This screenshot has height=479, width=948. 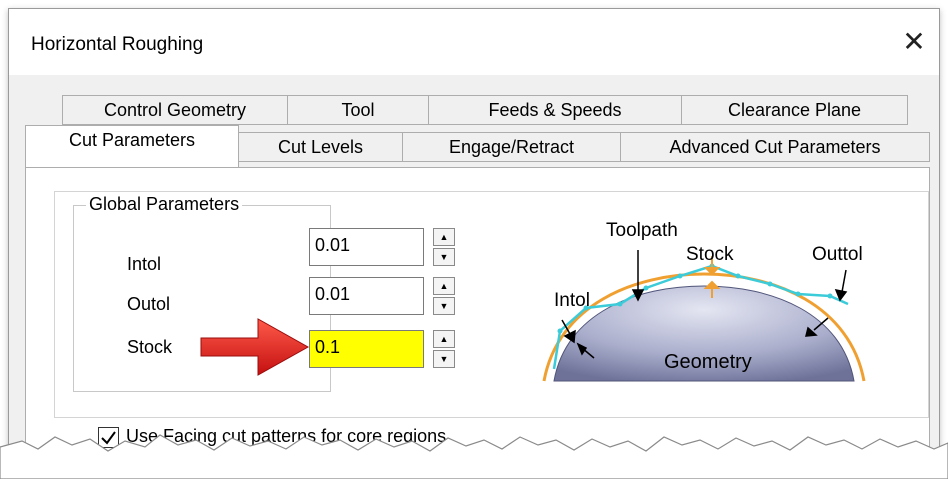 I want to click on intol-field: 0.01, so click(x=366, y=247).